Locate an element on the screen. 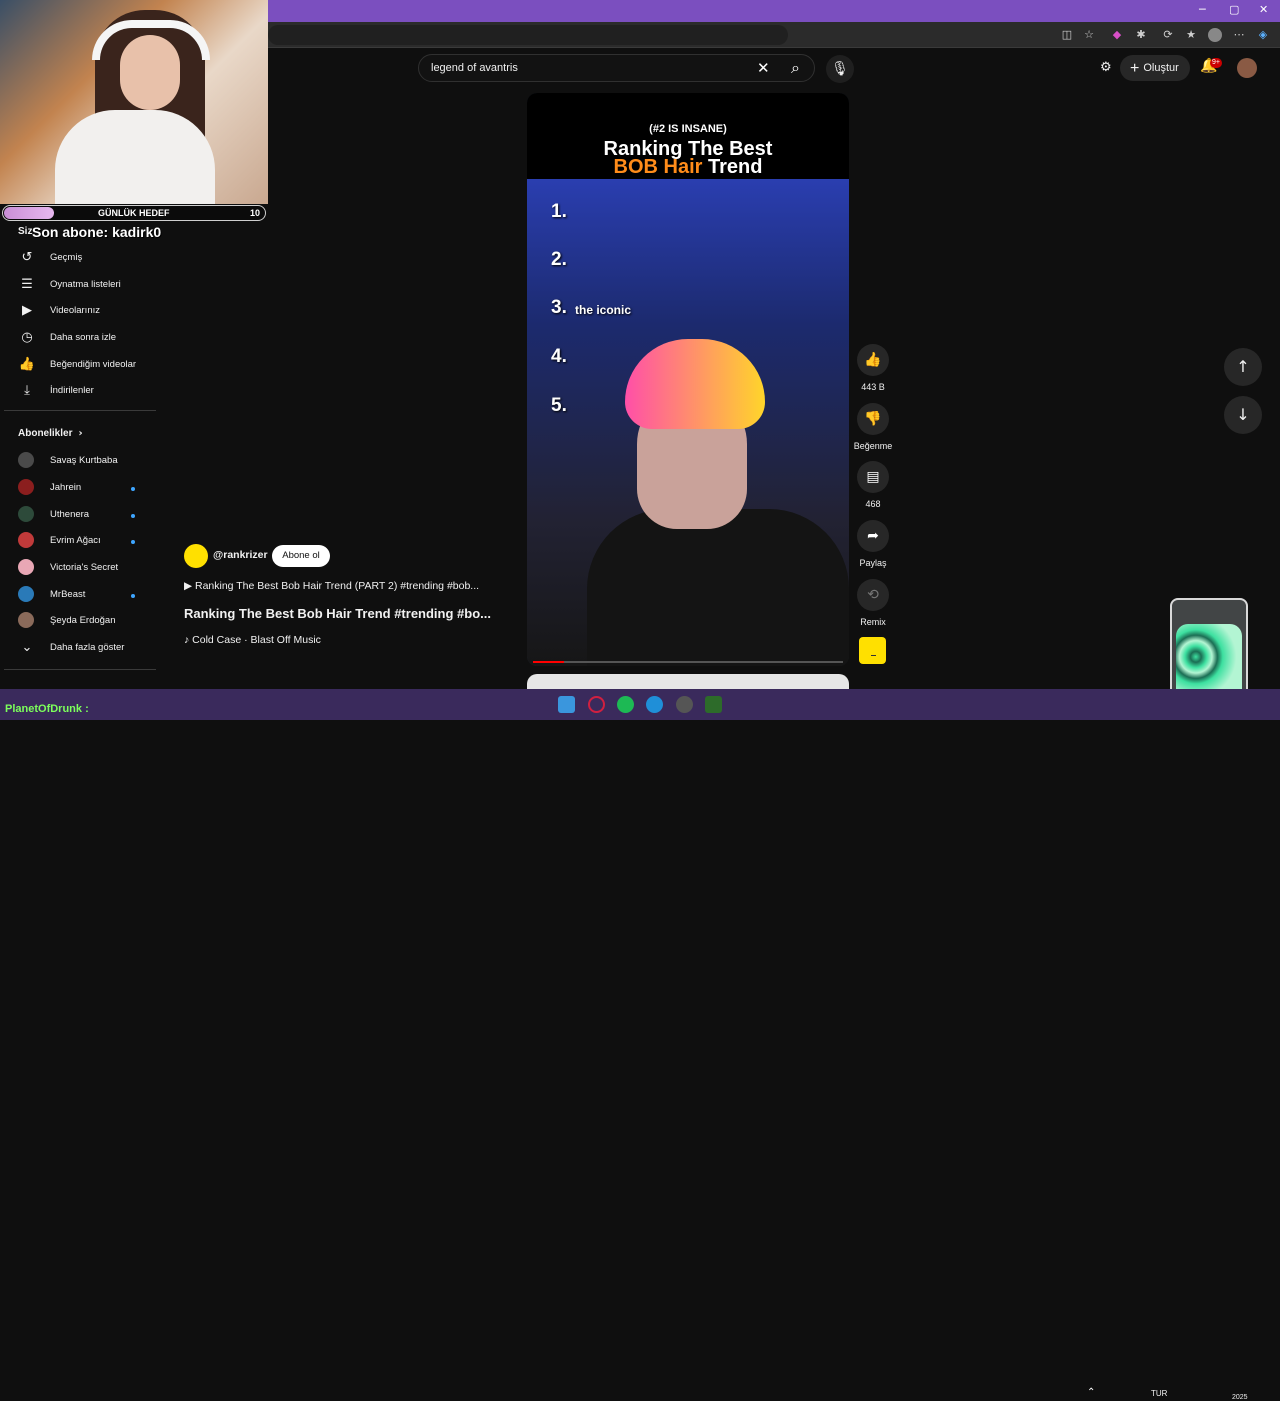  show-more-button: ⌄ Daha fazla göster is located at coordinates (88, 650).